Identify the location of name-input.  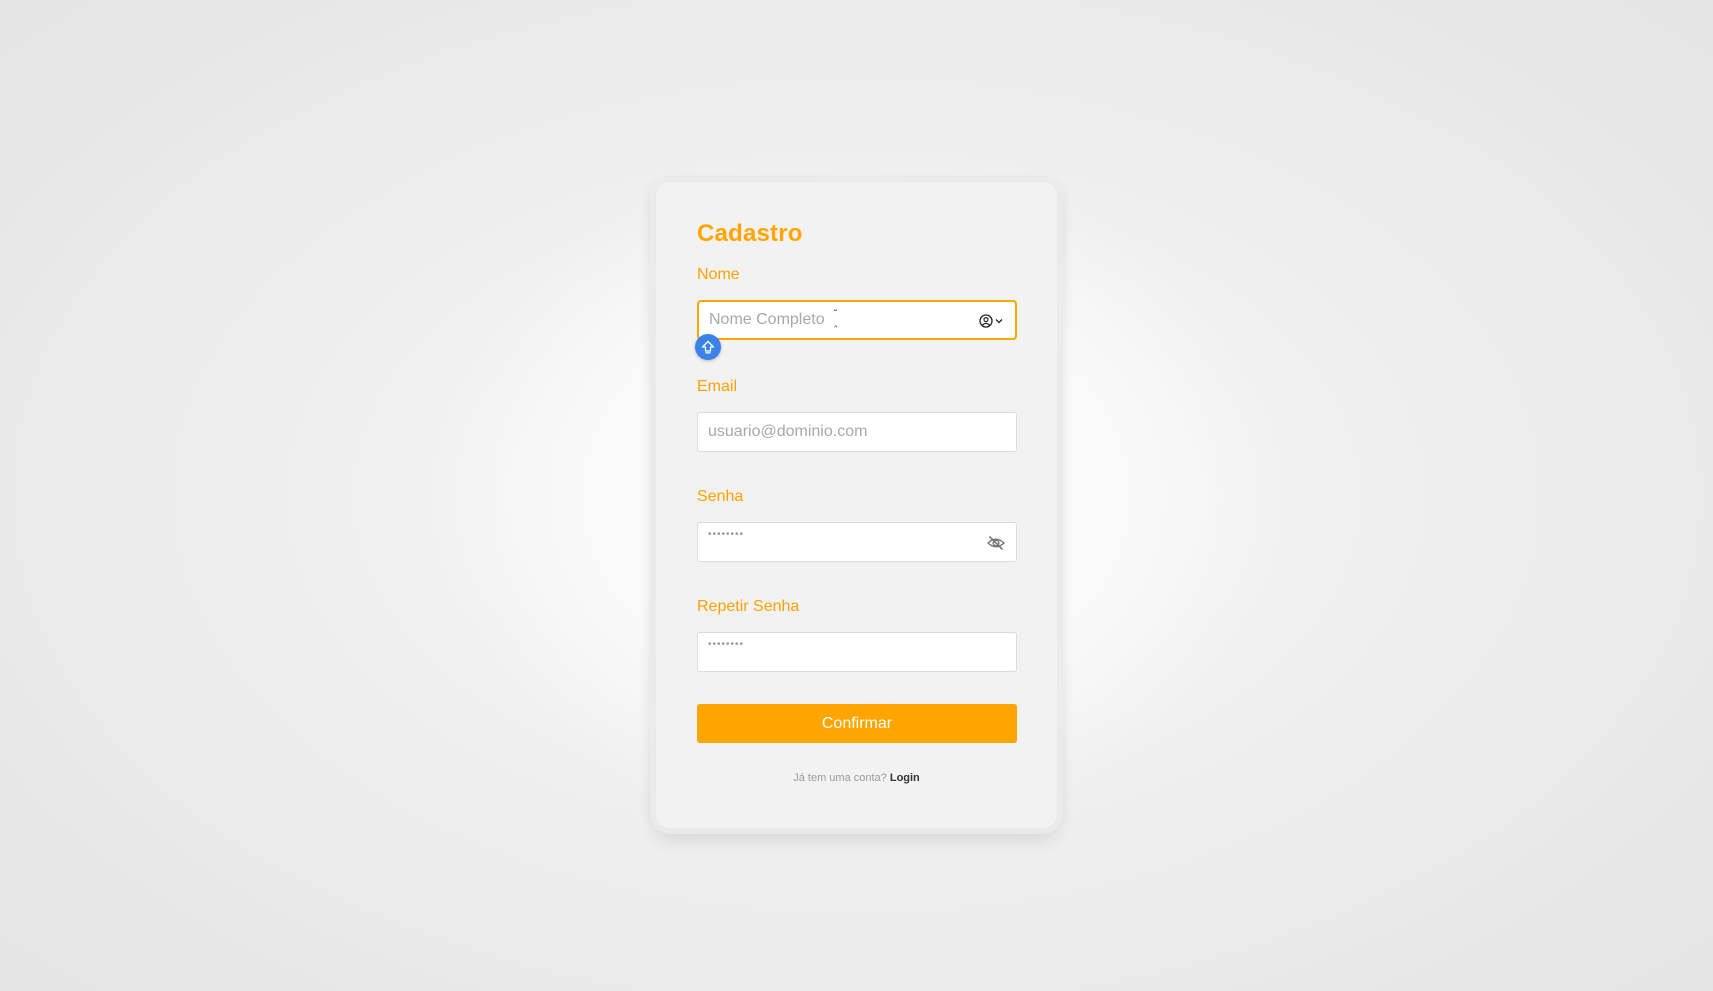
(839, 320).